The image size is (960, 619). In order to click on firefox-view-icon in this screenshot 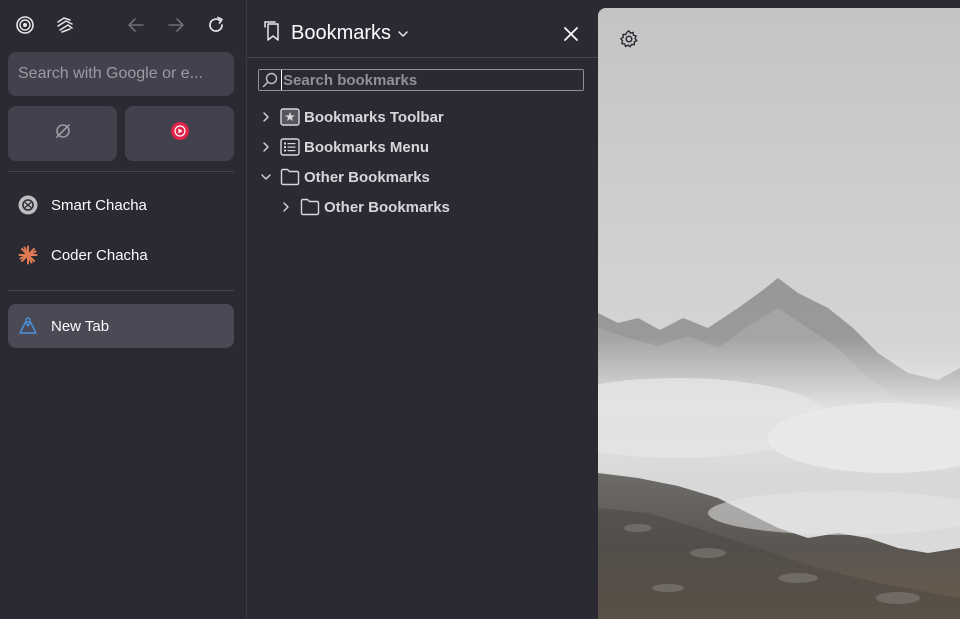, I will do `click(25, 25)`.